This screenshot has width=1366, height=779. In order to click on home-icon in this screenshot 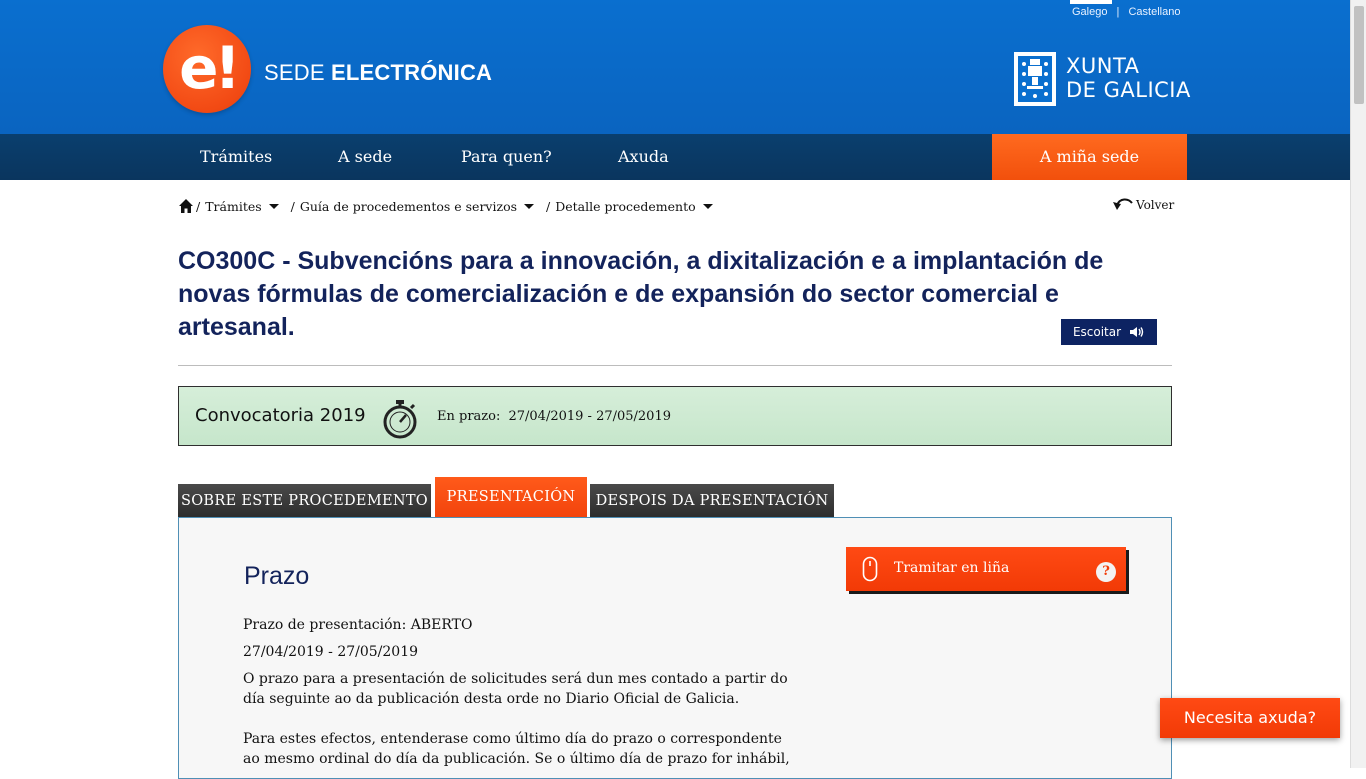, I will do `click(186, 206)`.